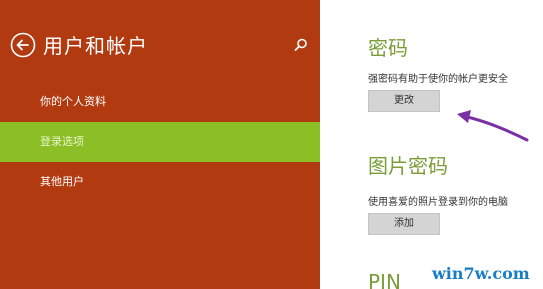  I want to click on sidebar-item-label: 你的个人资料, so click(73, 101).